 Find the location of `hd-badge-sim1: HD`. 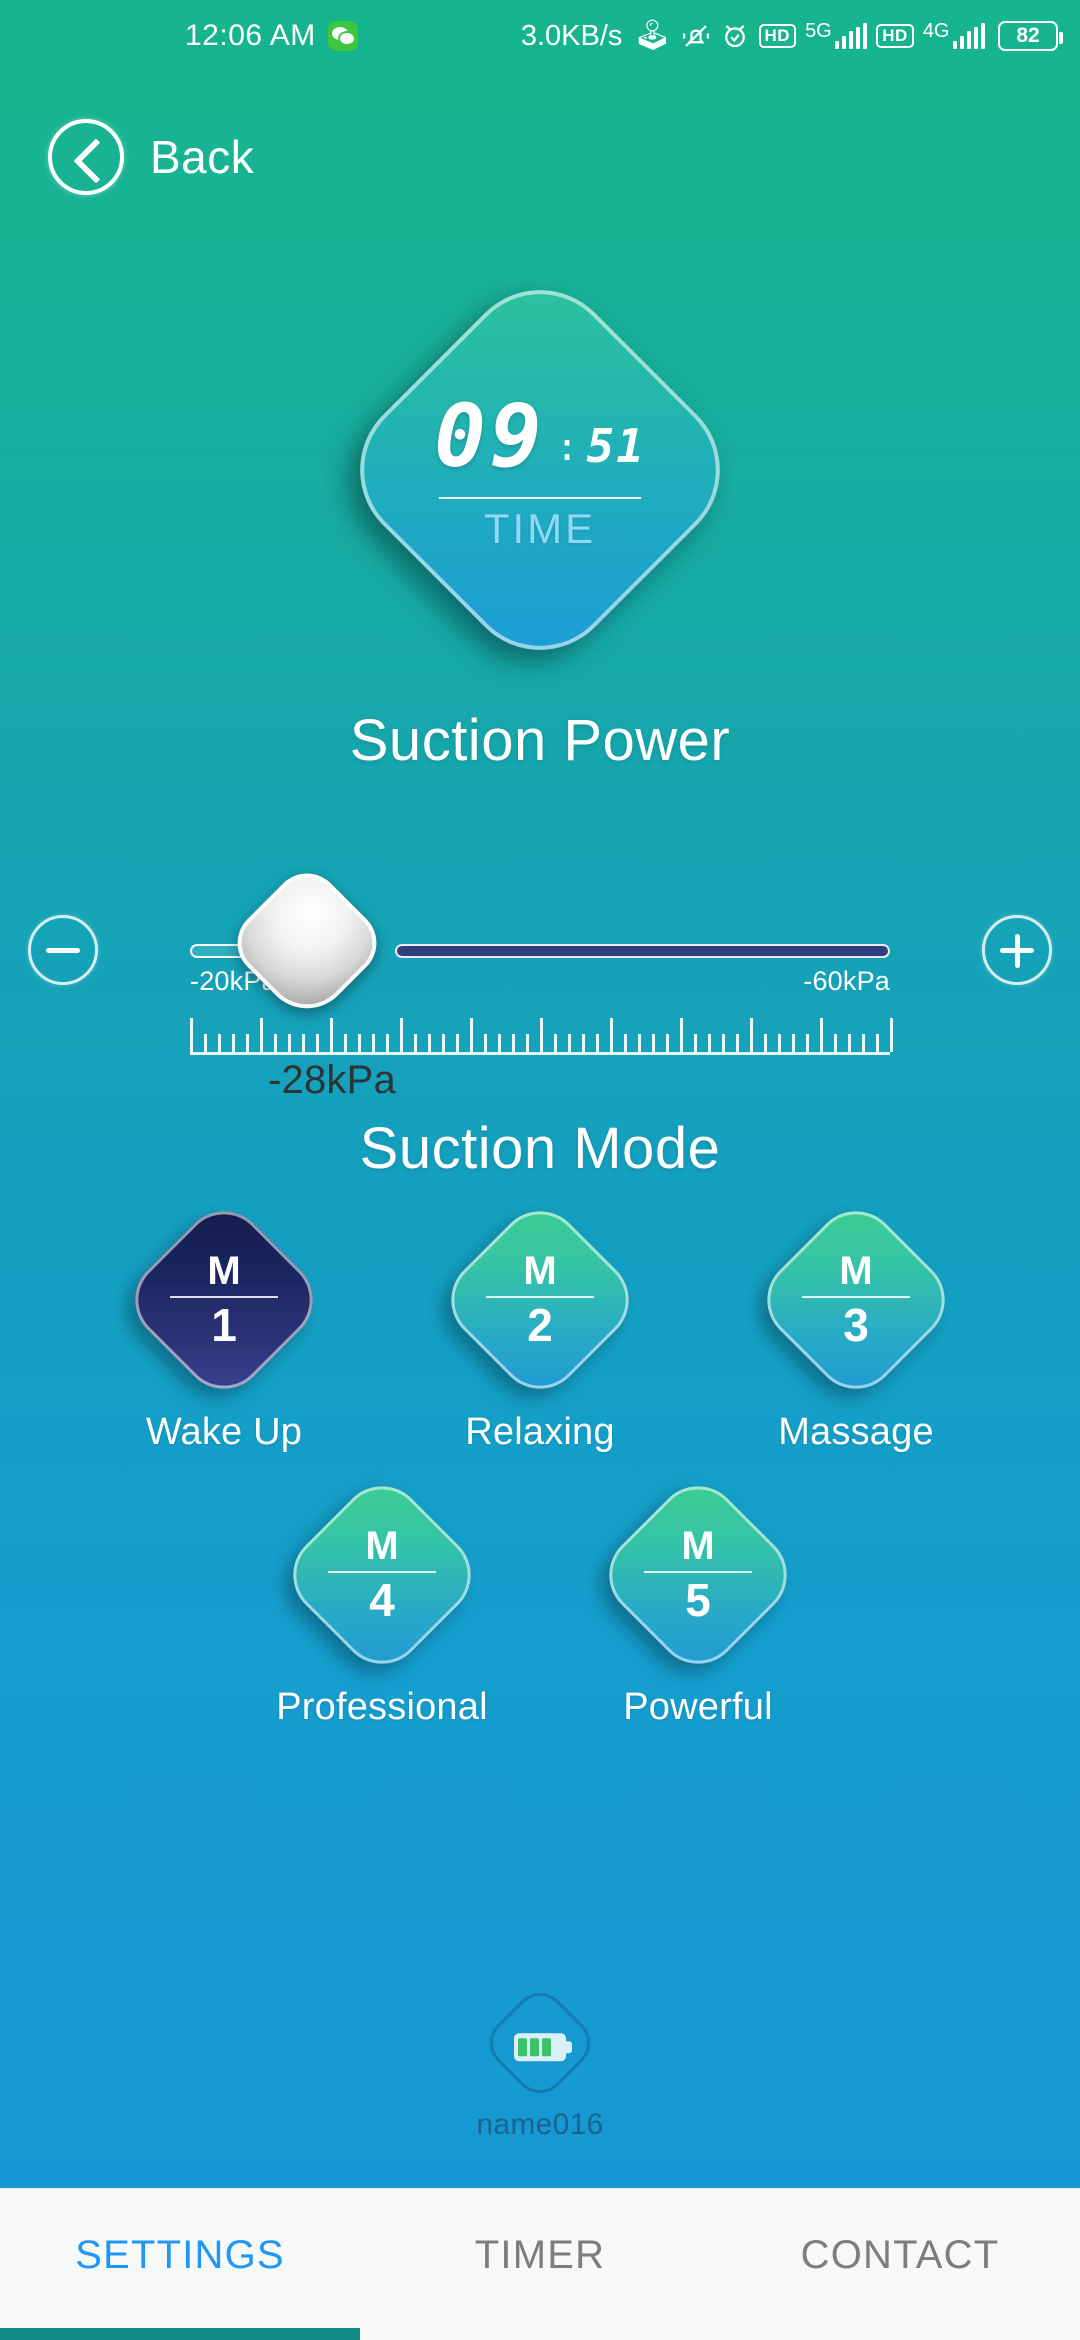

hd-badge-sim1: HD is located at coordinates (777, 36).